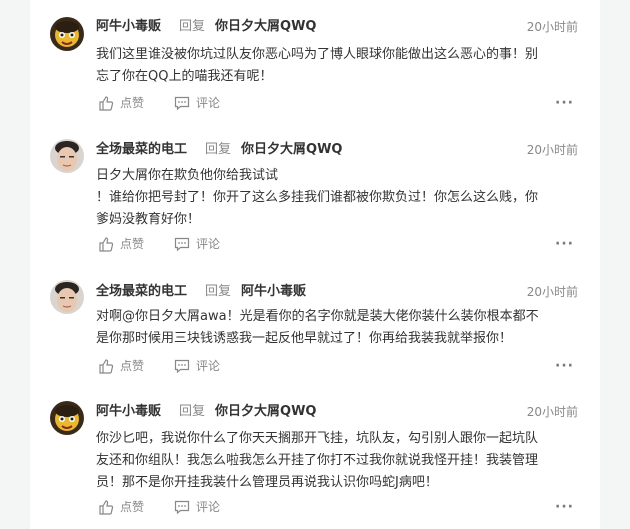 The width and height of the screenshot is (630, 529). Describe the element at coordinates (187, 175) in the screenshot. I see `comment-line: 日夕大屑你在欺负他你给我试试` at that location.